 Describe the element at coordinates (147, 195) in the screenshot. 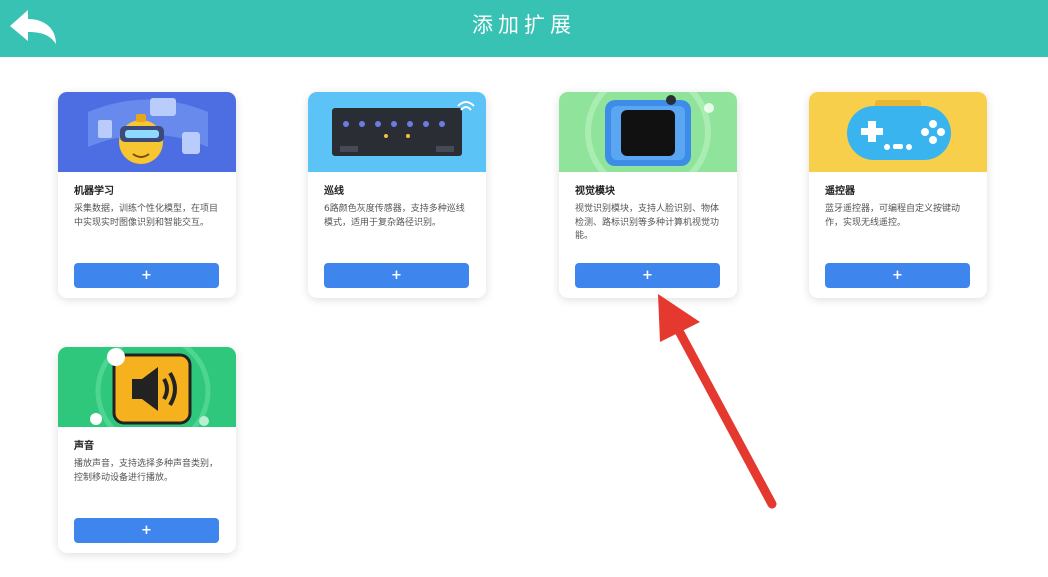

I see `extension-card-machine-learning: 机器学习 采集数据，训练个性化模型，在项目中实现实时图像识别和智能交互。 +` at that location.